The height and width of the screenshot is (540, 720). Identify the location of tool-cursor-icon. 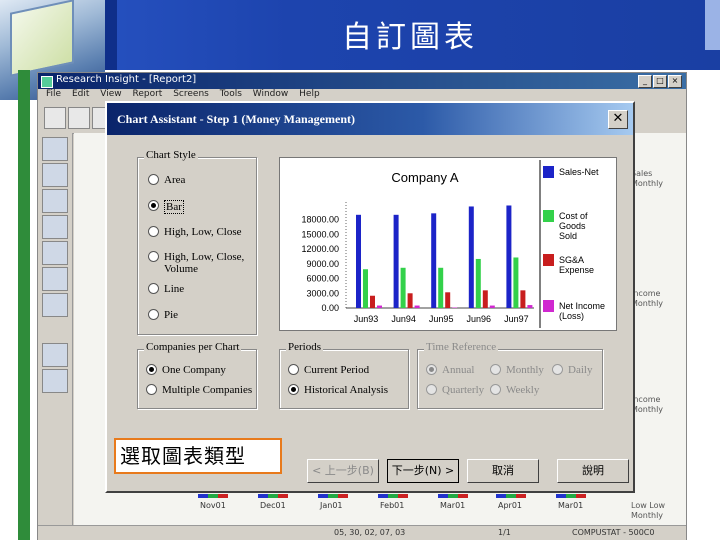
(55, 201).